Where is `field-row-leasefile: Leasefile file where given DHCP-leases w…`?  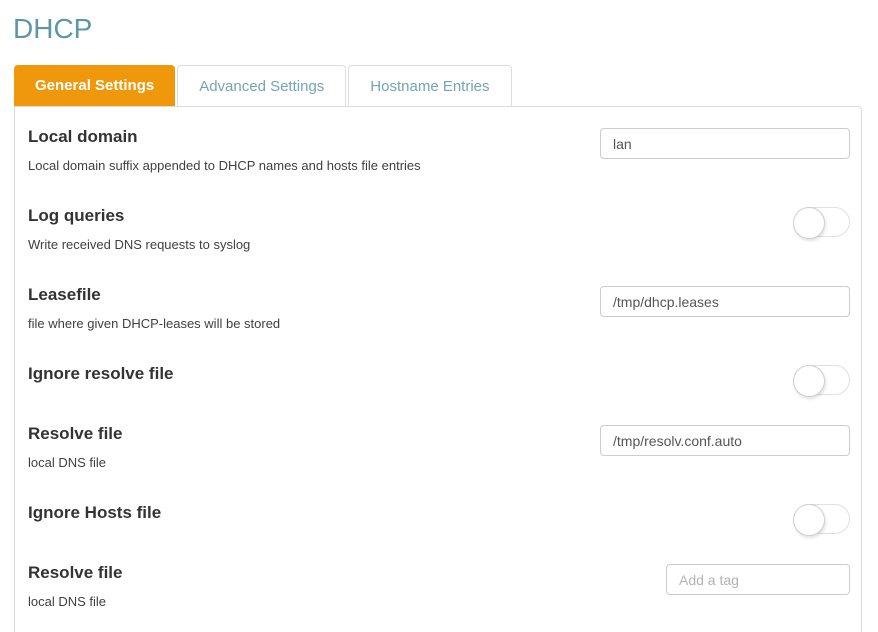 field-row-leasefile: Leasefile file where given DHCP-leases w… is located at coordinates (439, 307).